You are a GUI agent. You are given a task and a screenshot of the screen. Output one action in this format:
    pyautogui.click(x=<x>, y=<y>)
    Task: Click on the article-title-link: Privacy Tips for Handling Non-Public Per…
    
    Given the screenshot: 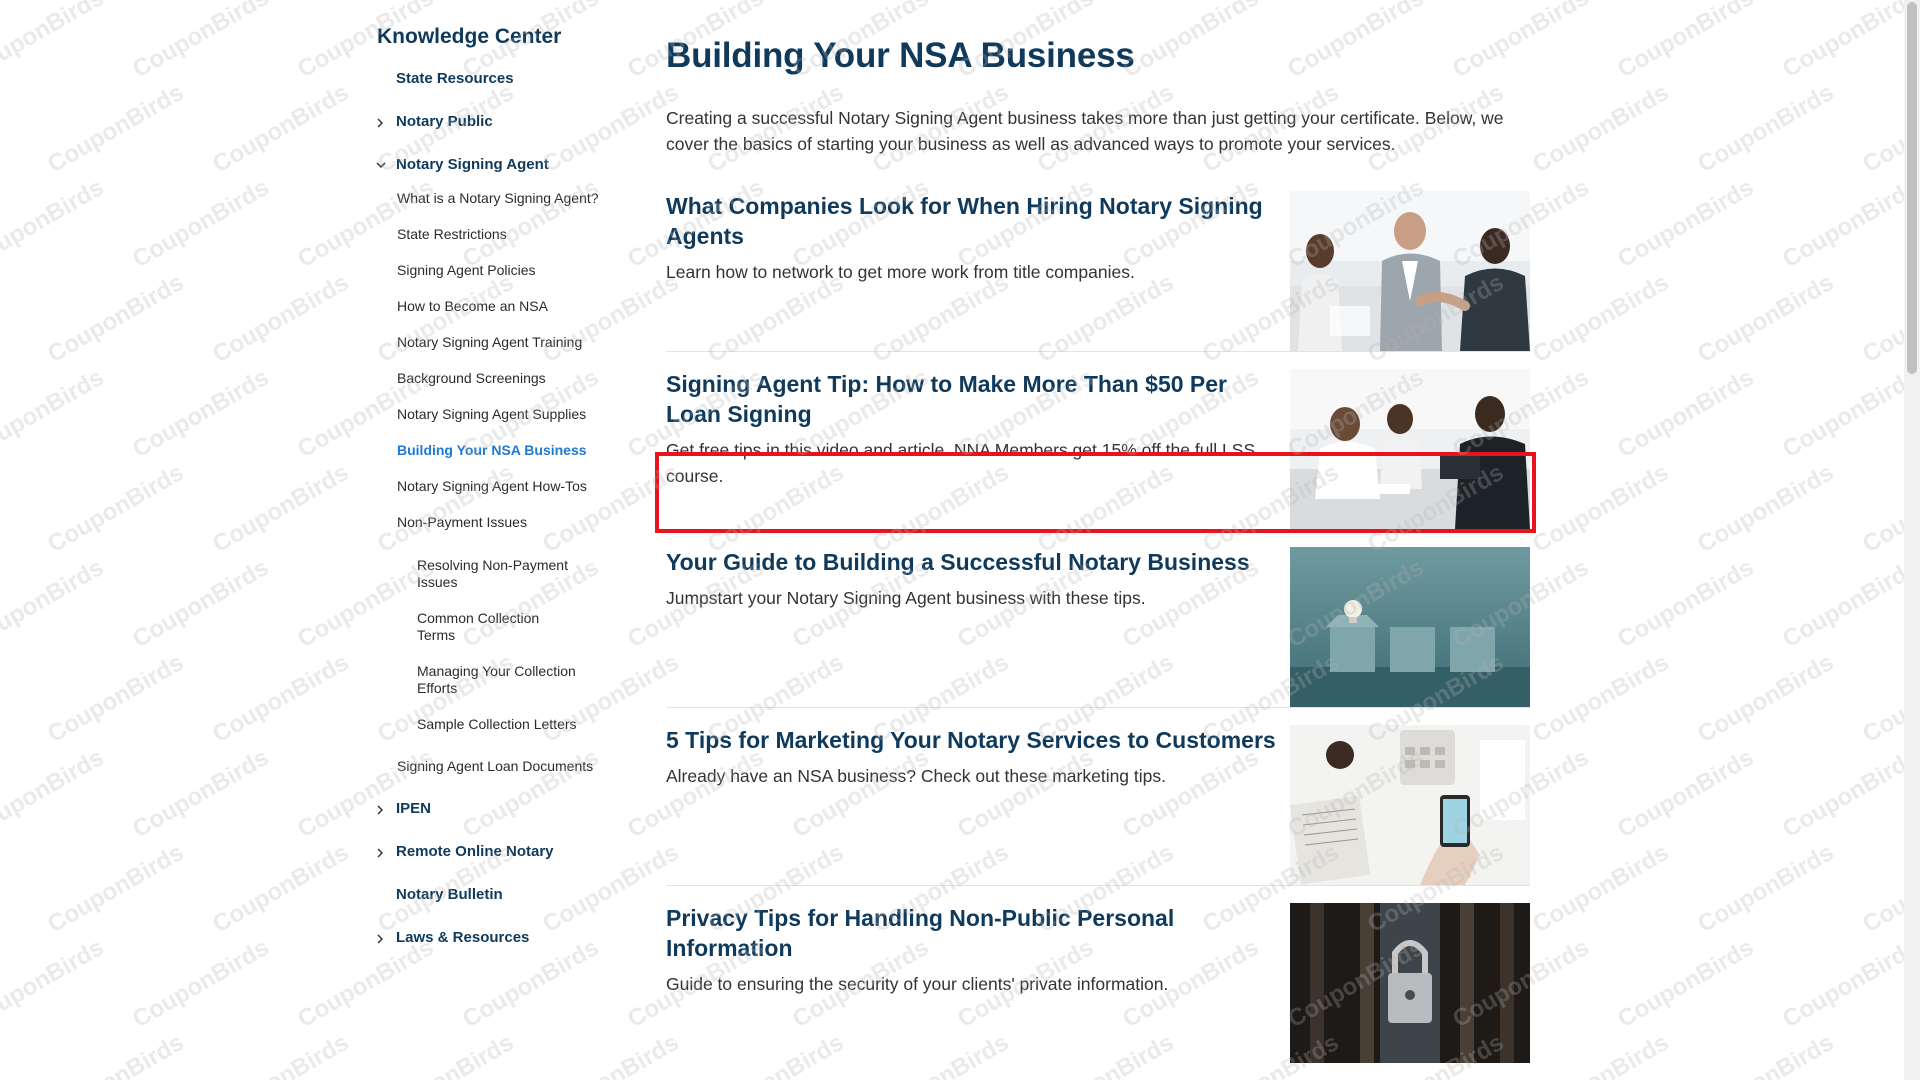 What is the action you would take?
    pyautogui.click(x=971, y=933)
    